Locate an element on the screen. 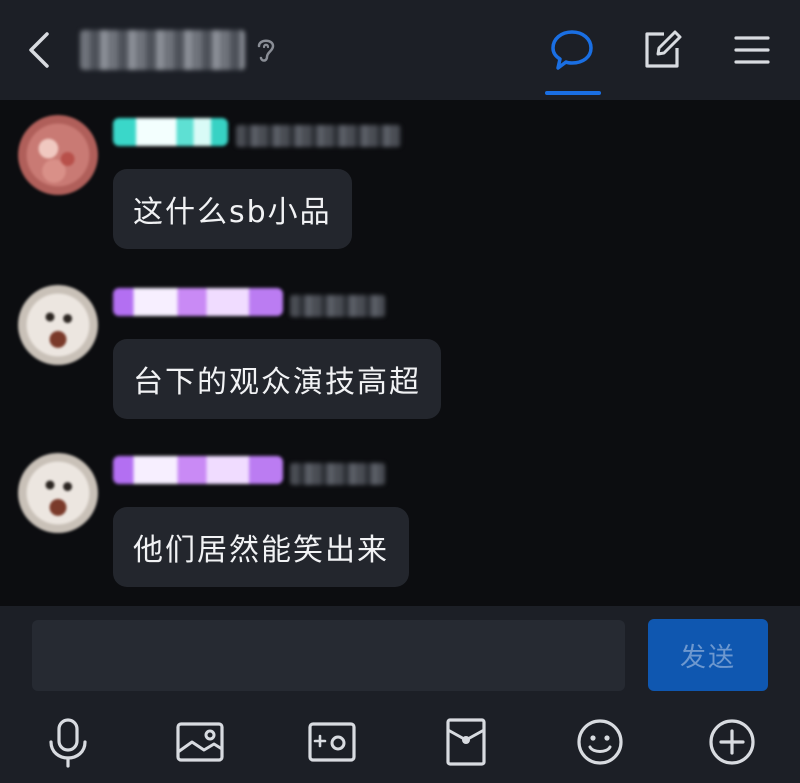 Image resolution: width=800 pixels, height=783 pixels. tab-chat is located at coordinates (572, 50).